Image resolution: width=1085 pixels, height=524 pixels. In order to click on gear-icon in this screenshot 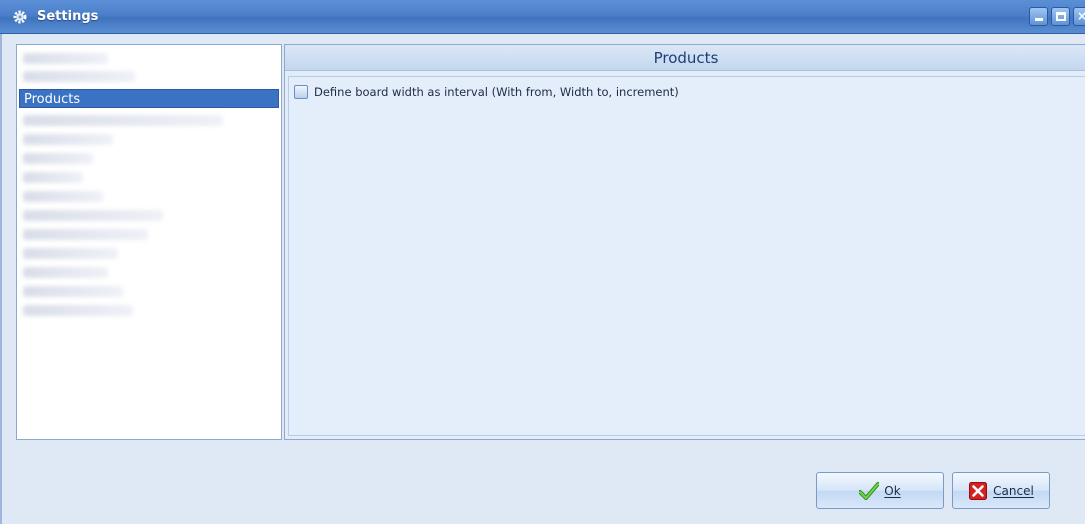, I will do `click(20, 17)`.